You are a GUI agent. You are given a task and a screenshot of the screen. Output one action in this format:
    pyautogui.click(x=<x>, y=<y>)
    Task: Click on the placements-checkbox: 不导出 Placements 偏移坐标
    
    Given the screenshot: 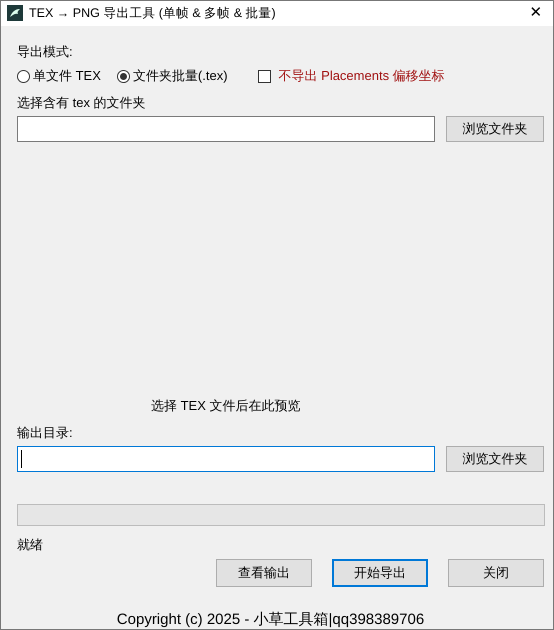 What is the action you would take?
    pyautogui.click(x=351, y=76)
    